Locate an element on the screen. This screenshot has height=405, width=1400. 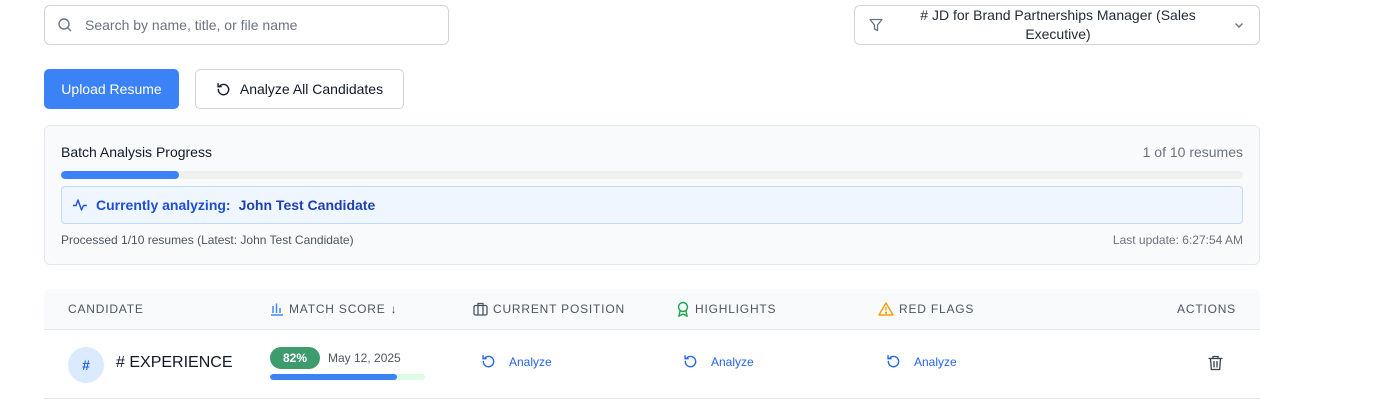
column-candidate-label: CANDIDATE is located at coordinates (106, 309).